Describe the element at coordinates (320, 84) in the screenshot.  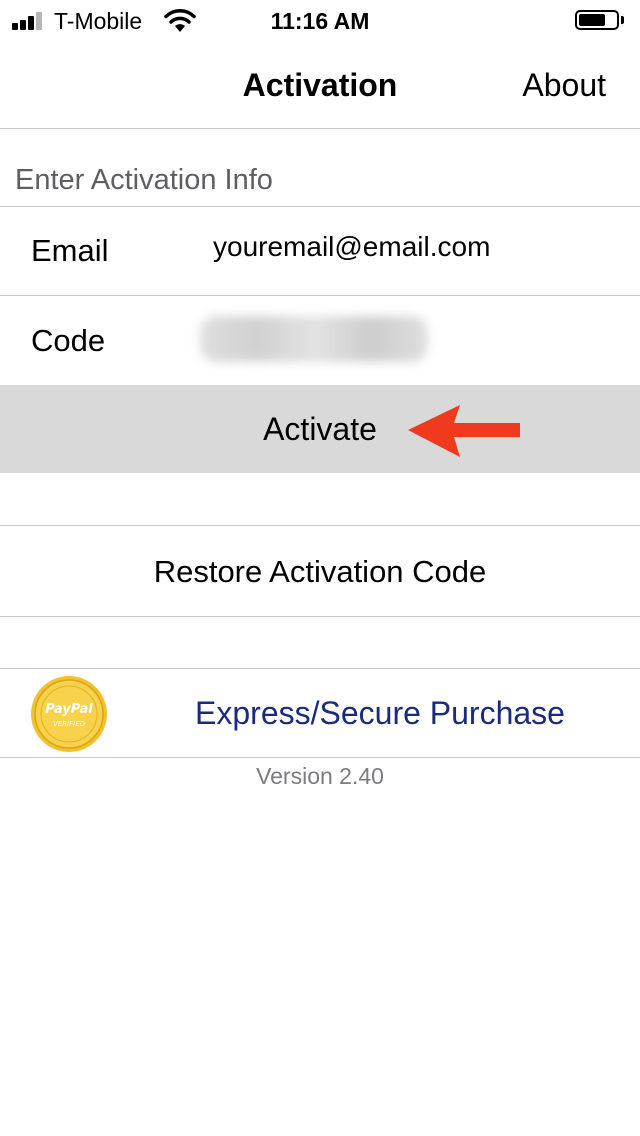
I see `navigation-bar: Activation About` at that location.